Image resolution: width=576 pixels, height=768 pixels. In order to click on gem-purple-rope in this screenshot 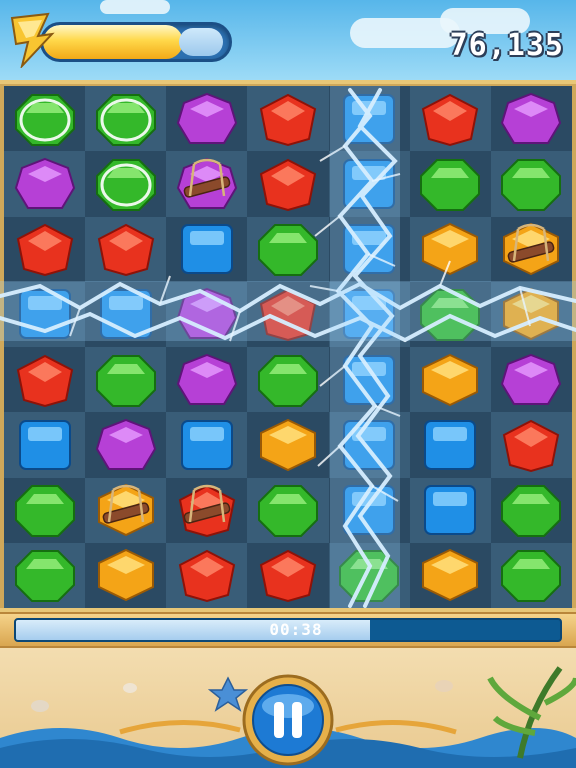, I will do `click(207, 184)`.